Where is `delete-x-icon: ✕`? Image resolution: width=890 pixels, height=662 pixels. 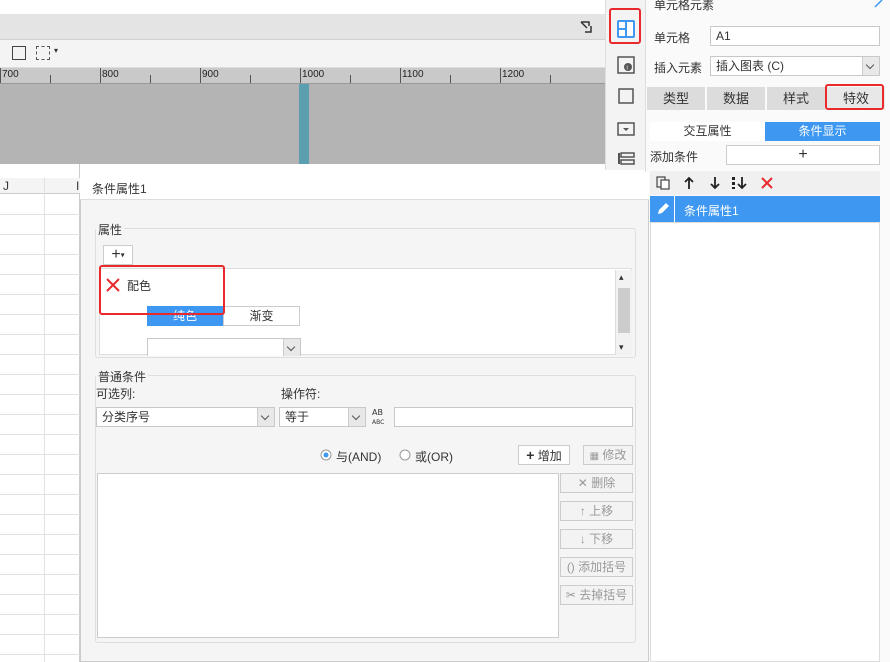 delete-x-icon: ✕ is located at coordinates (582, 483).